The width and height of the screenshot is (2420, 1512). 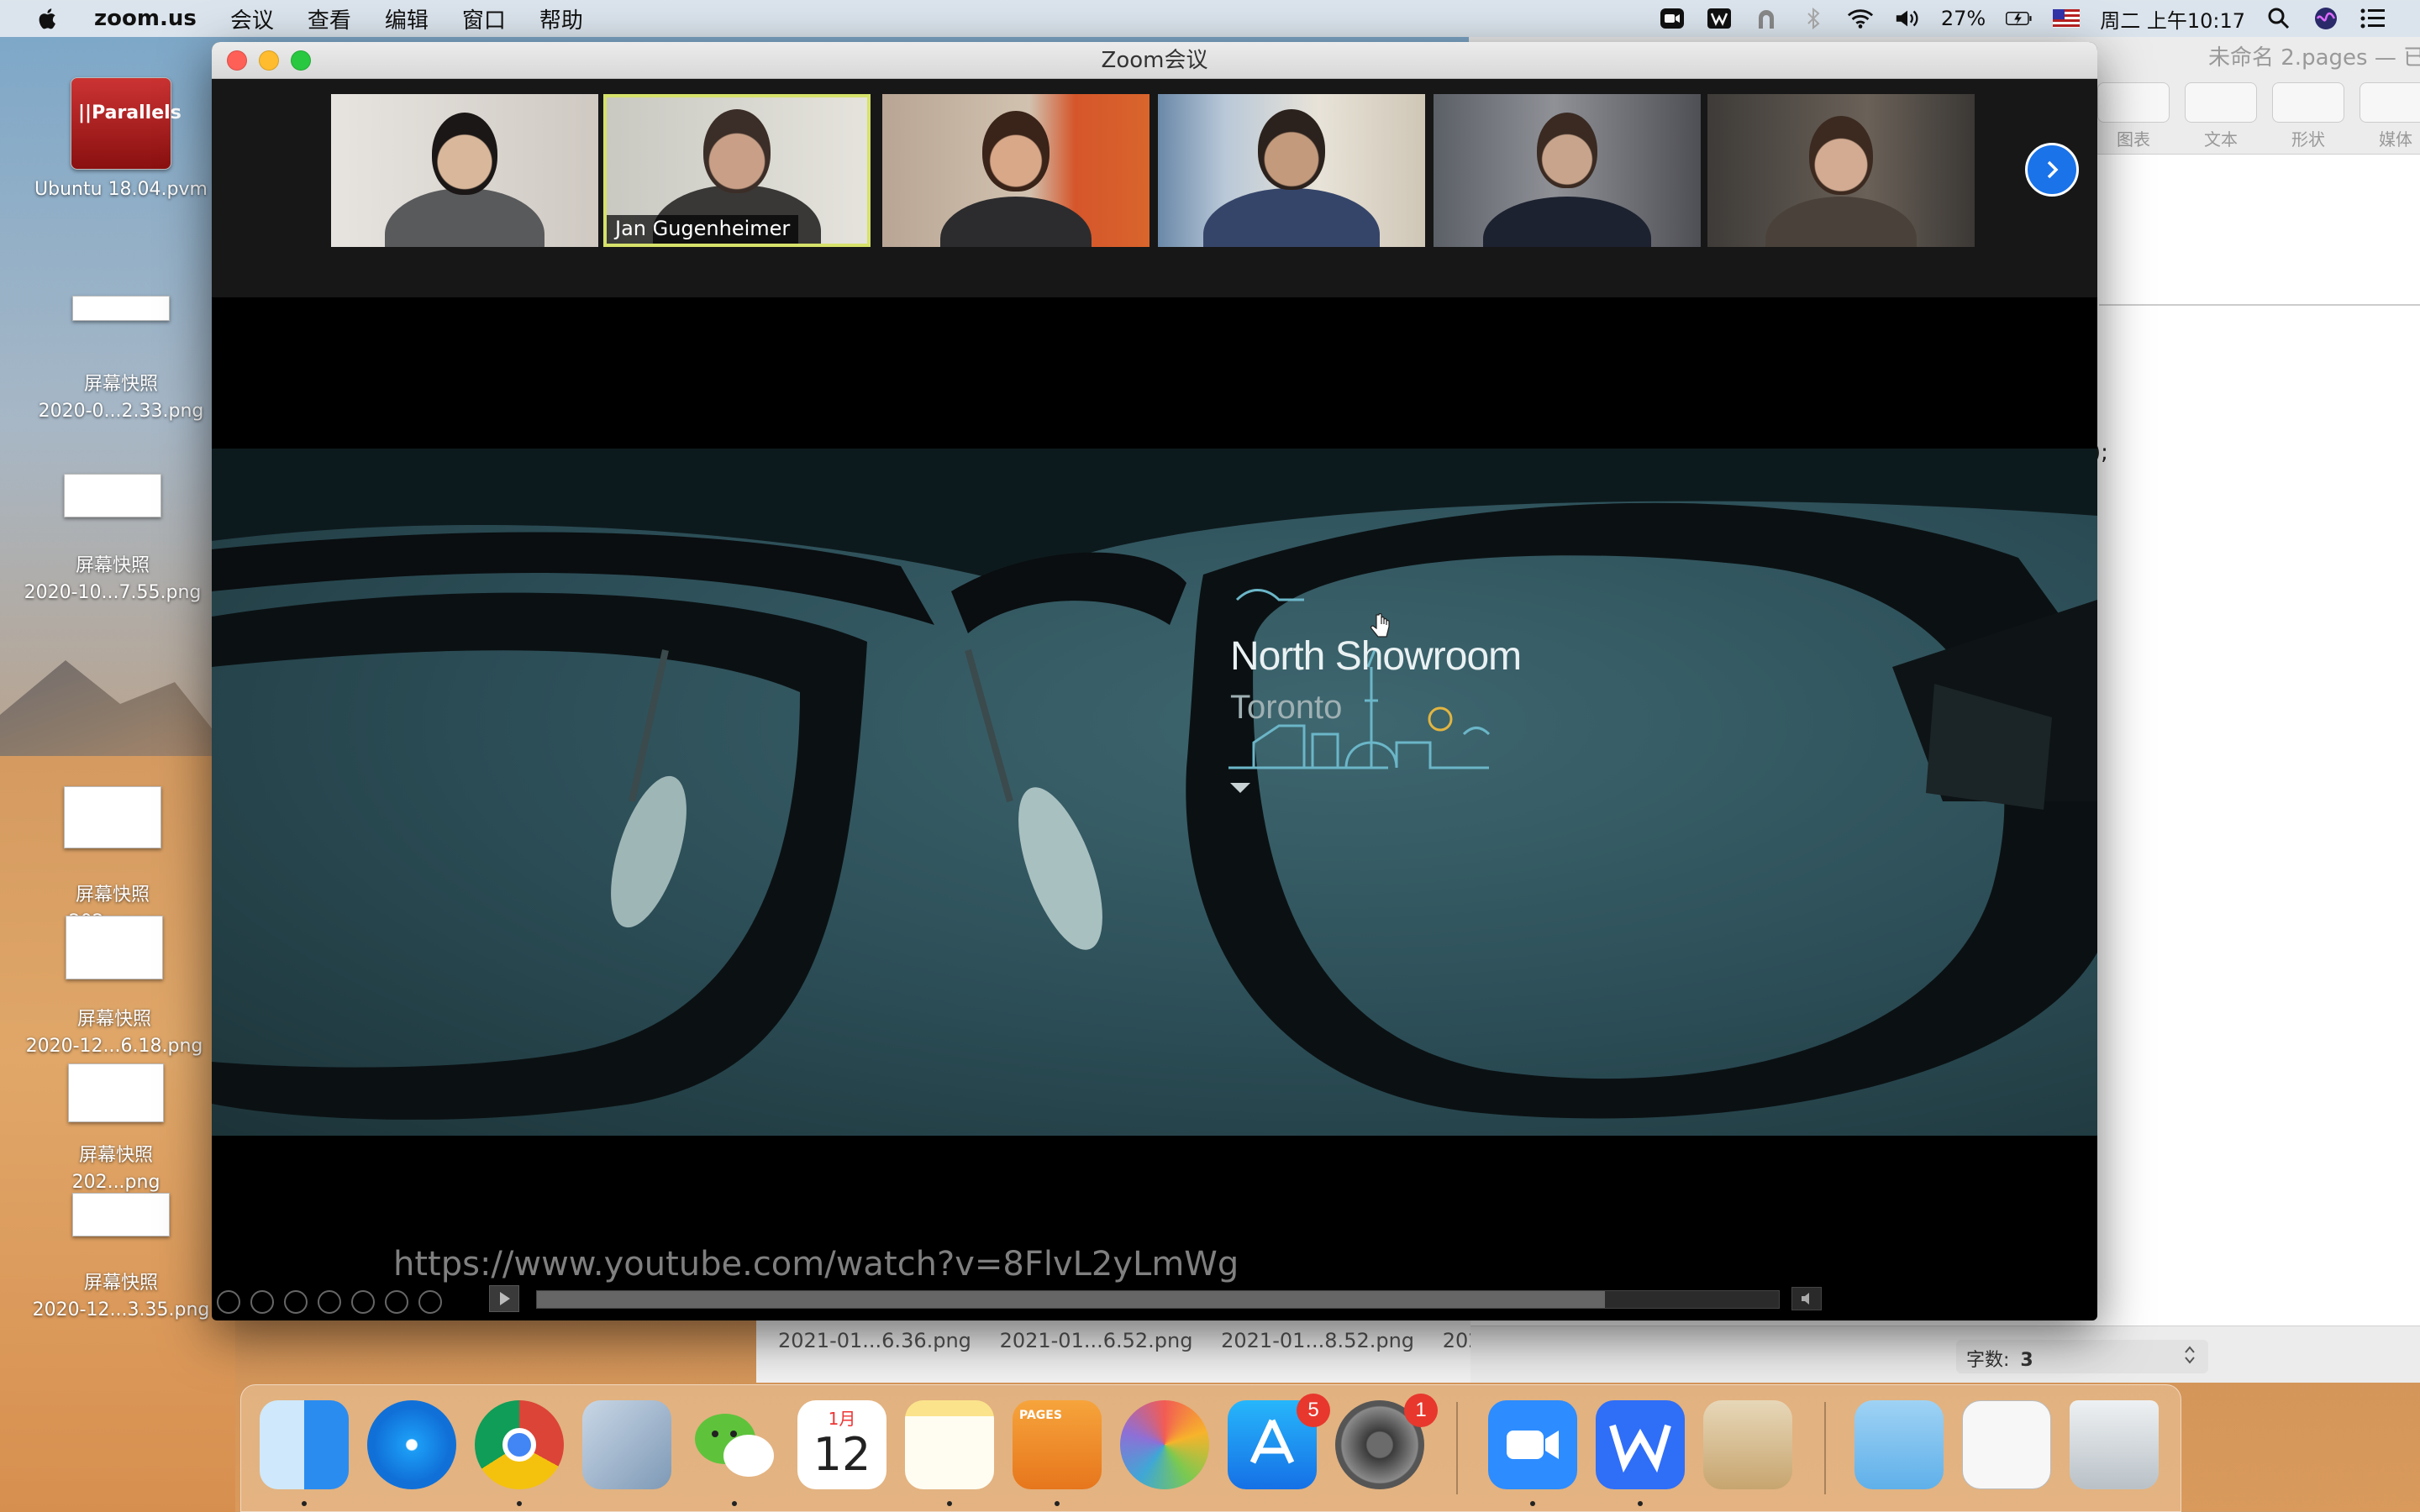 What do you see at coordinates (1899, 1444) in the screenshot?
I see `folder-icon` at bounding box center [1899, 1444].